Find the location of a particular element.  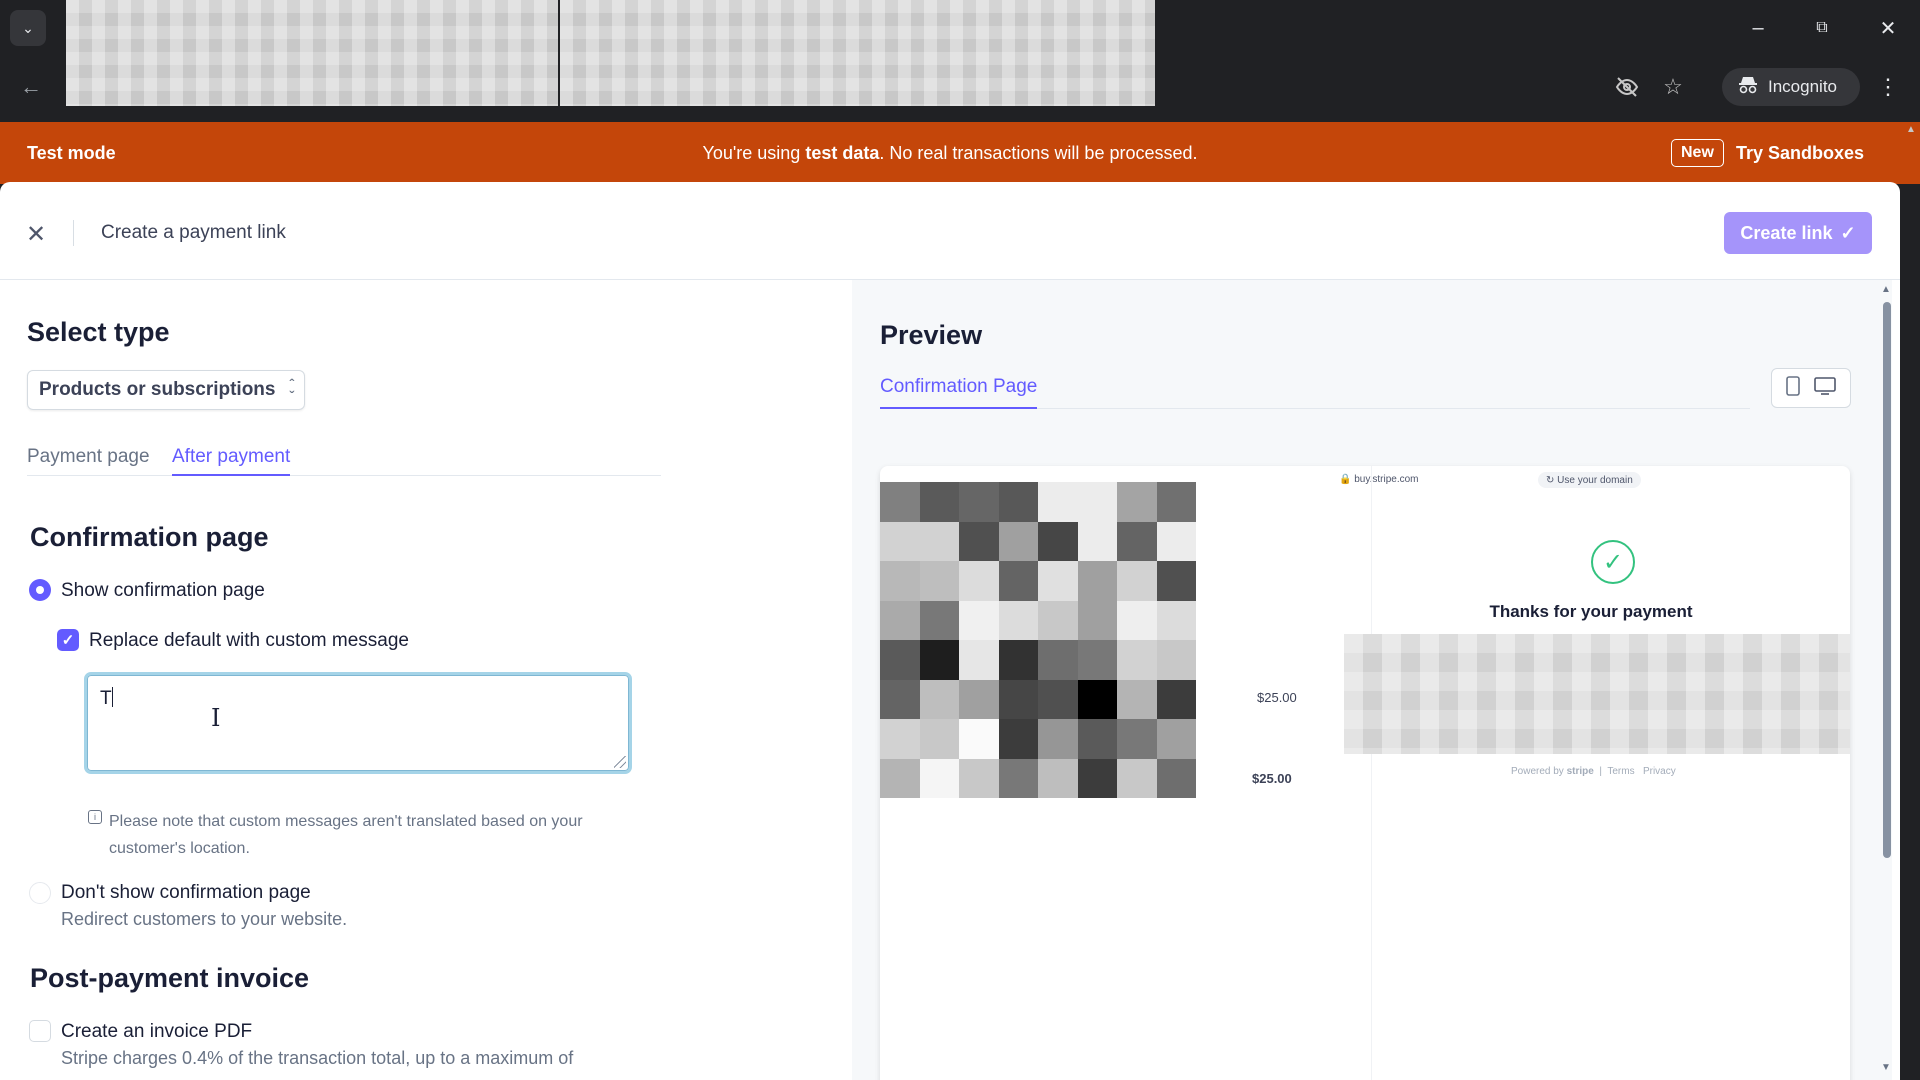

preview-footer: Powered by stripe | Terms Privacy is located at coordinates (1593, 771).